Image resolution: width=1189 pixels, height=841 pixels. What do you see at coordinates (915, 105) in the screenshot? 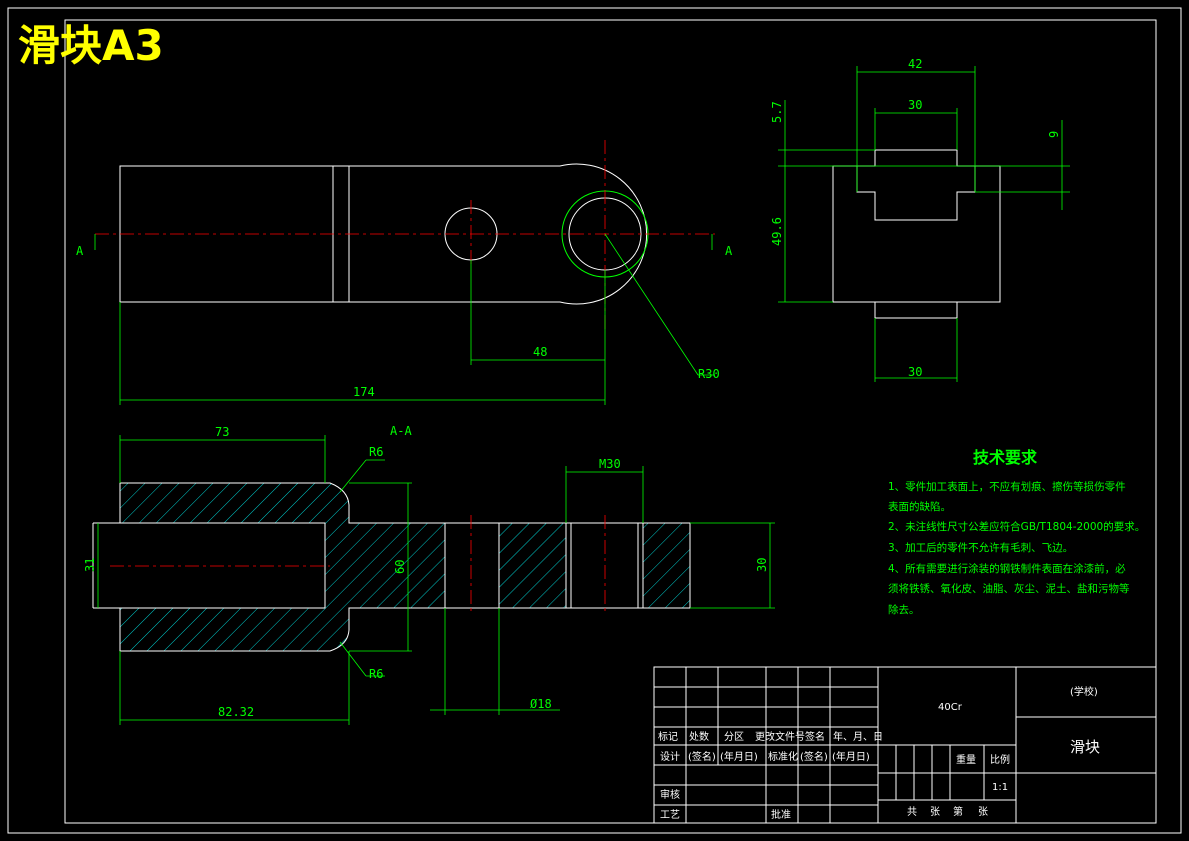
I see `dim-30-top: 30` at bounding box center [915, 105].